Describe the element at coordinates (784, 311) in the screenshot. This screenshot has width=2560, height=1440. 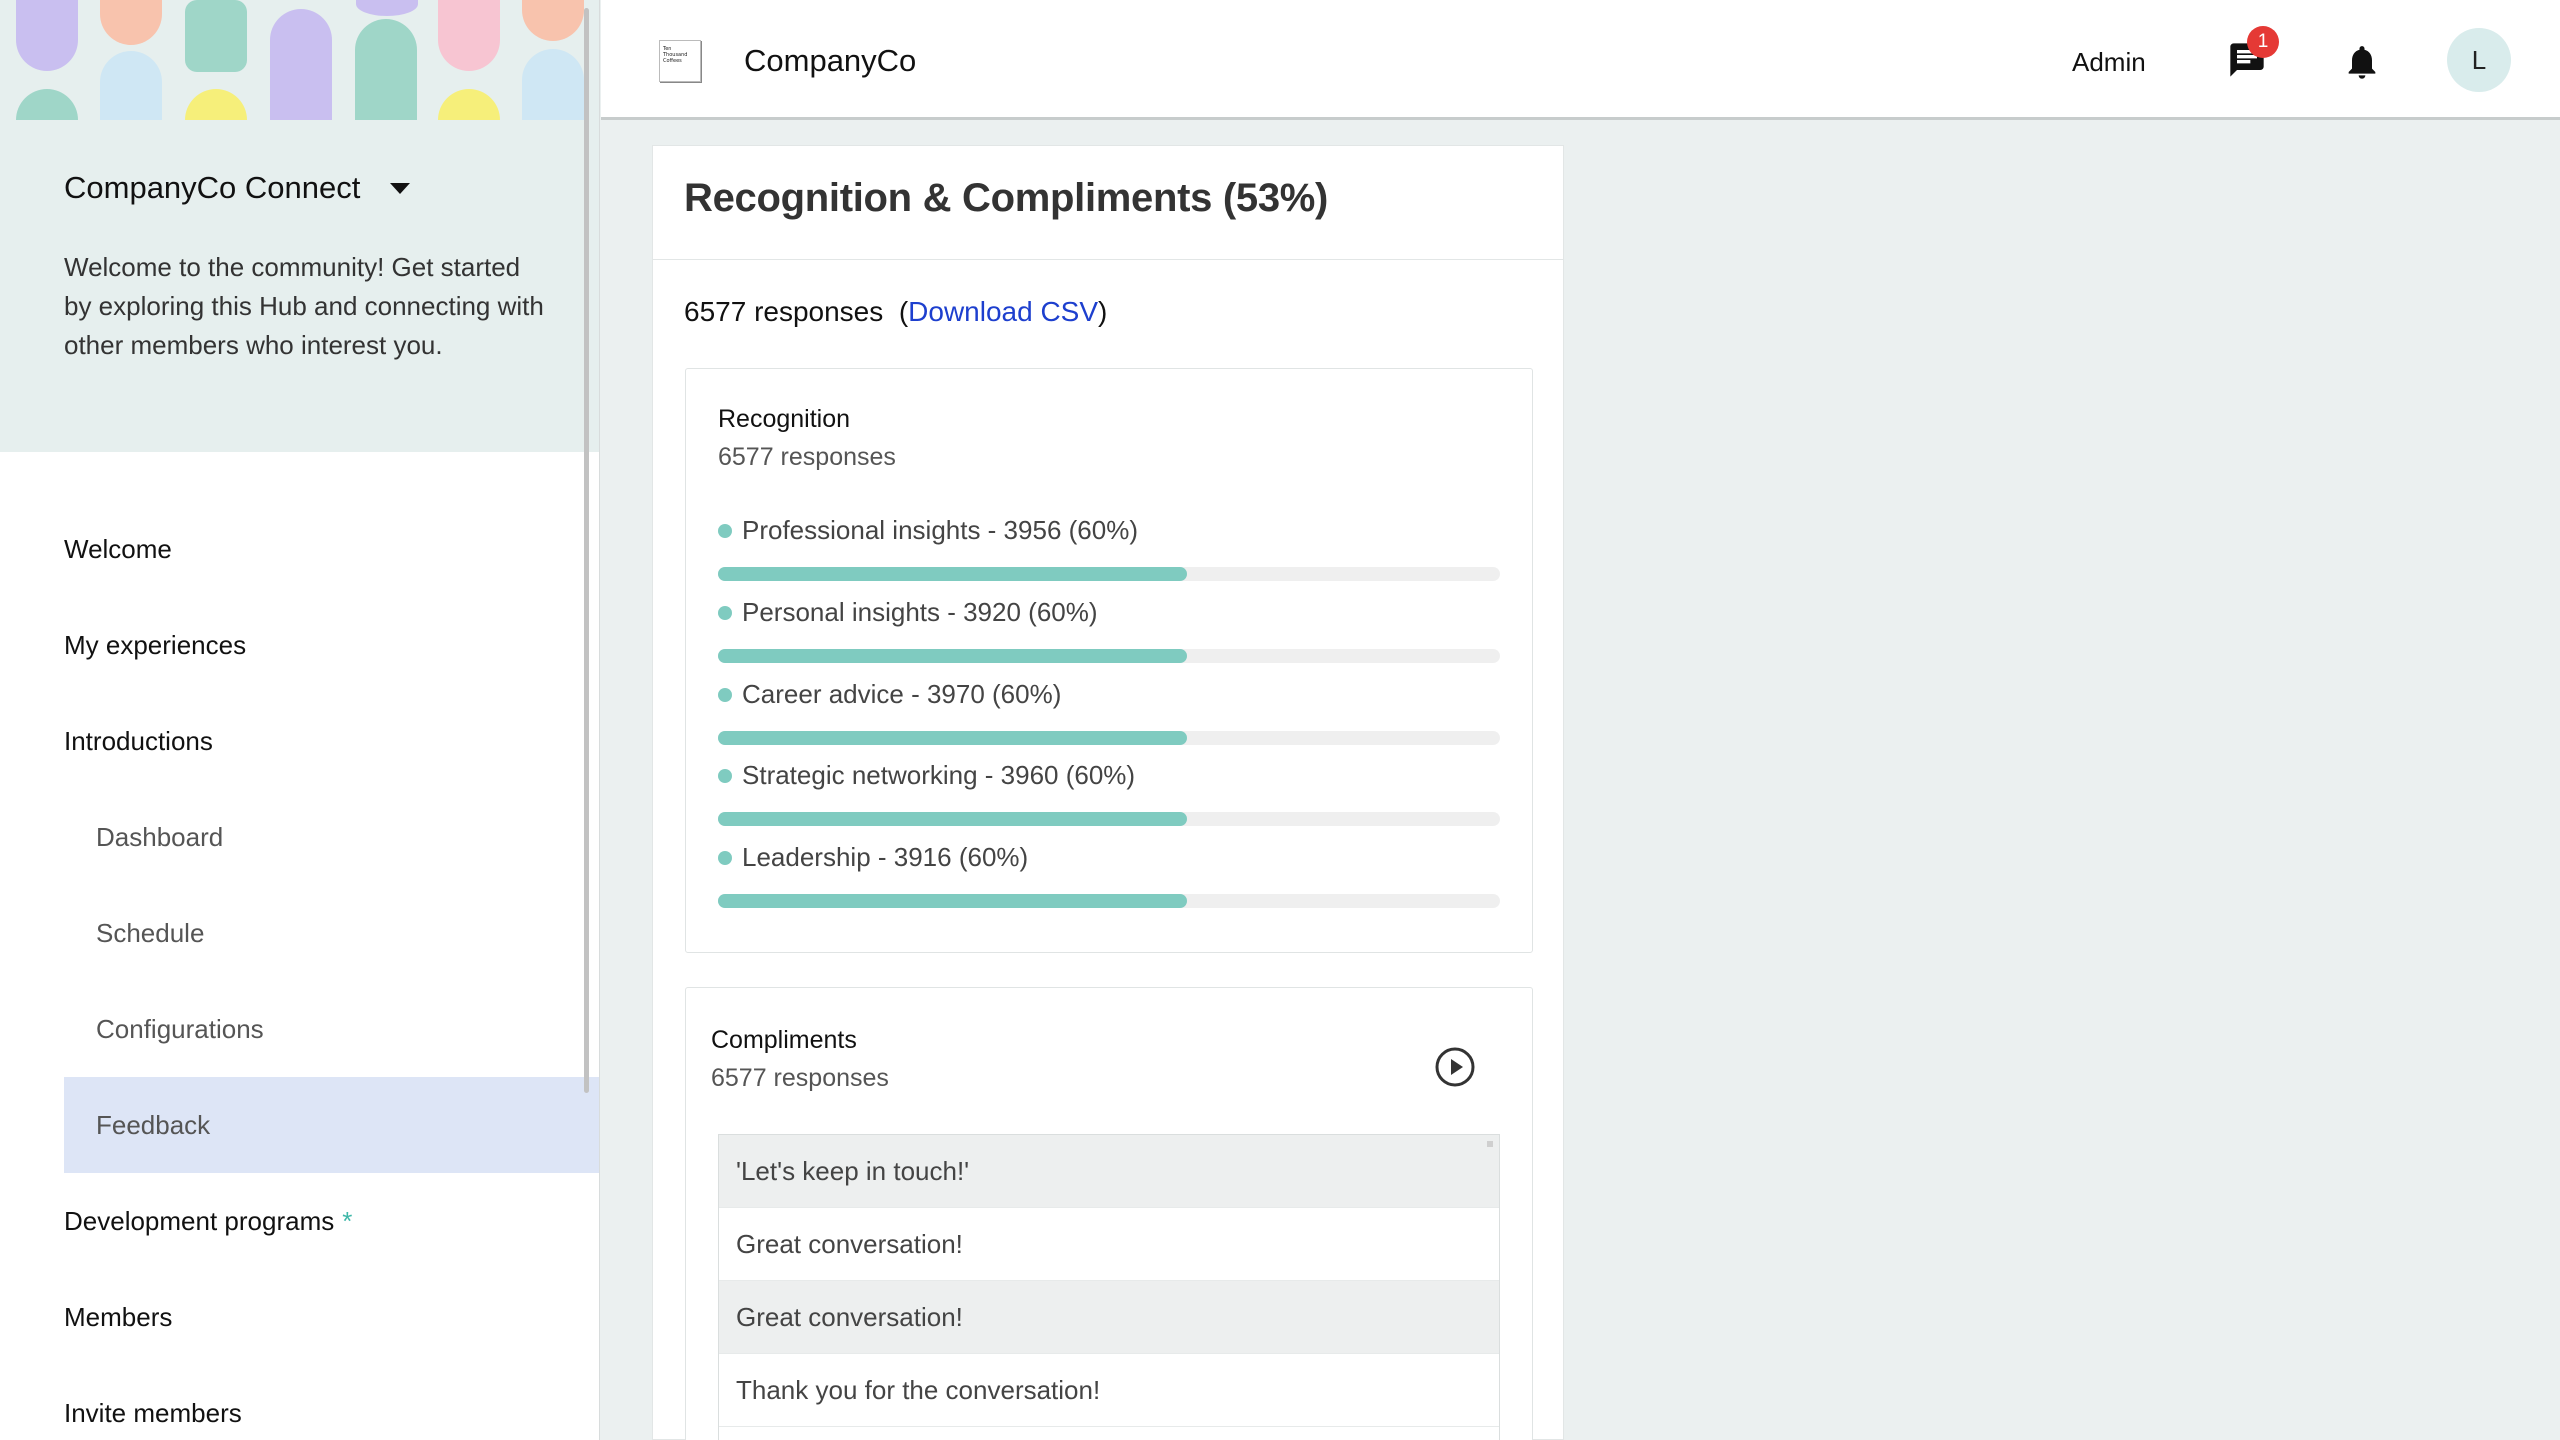
I see `total-responses-text: 6577 responses` at that location.